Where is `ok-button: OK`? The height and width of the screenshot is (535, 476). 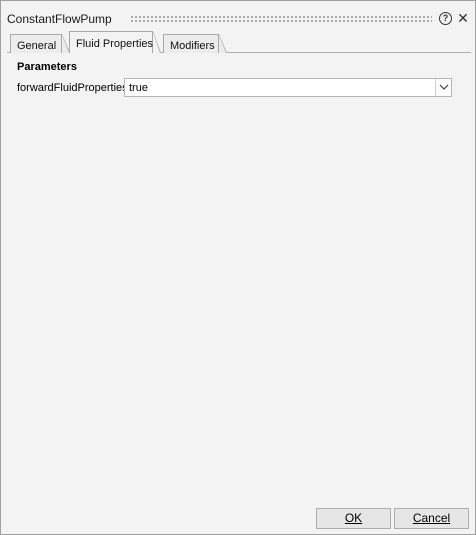
ok-button: OK is located at coordinates (353, 518).